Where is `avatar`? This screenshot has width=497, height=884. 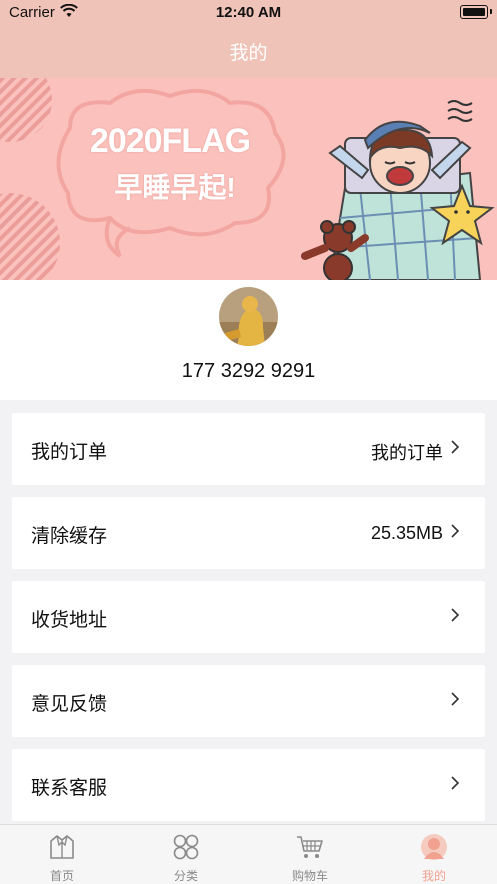 avatar is located at coordinates (248, 316).